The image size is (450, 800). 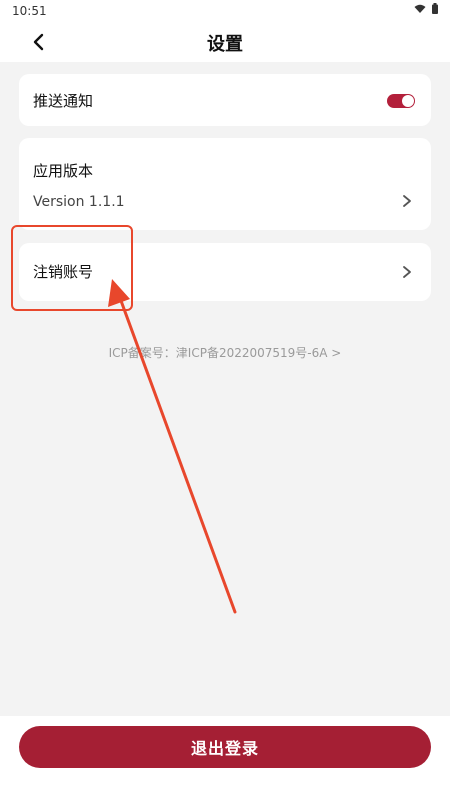 What do you see at coordinates (435, 8) in the screenshot?
I see `battery-icon` at bounding box center [435, 8].